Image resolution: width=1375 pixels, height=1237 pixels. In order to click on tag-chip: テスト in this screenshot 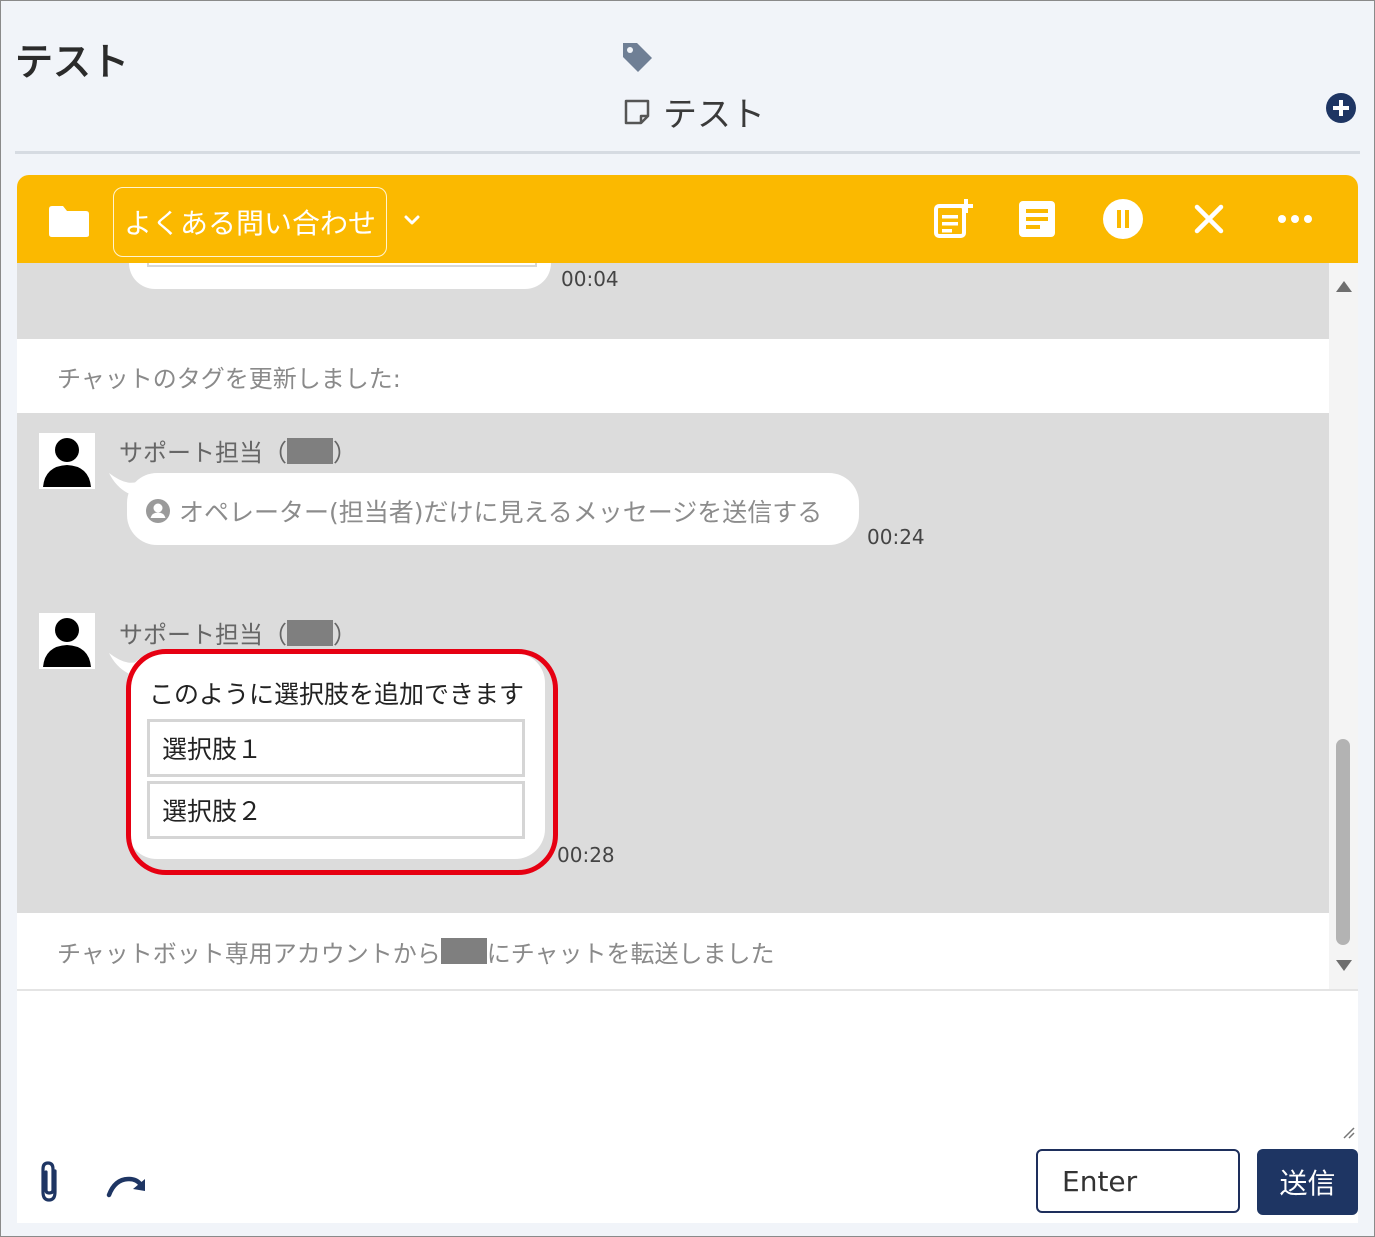, I will do `click(693, 111)`.